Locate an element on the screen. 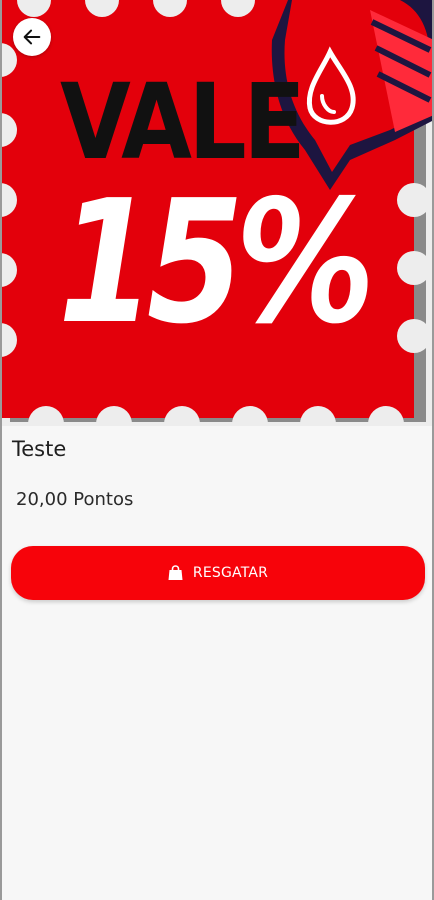  redeem-button: RESGATAR is located at coordinates (218, 573).